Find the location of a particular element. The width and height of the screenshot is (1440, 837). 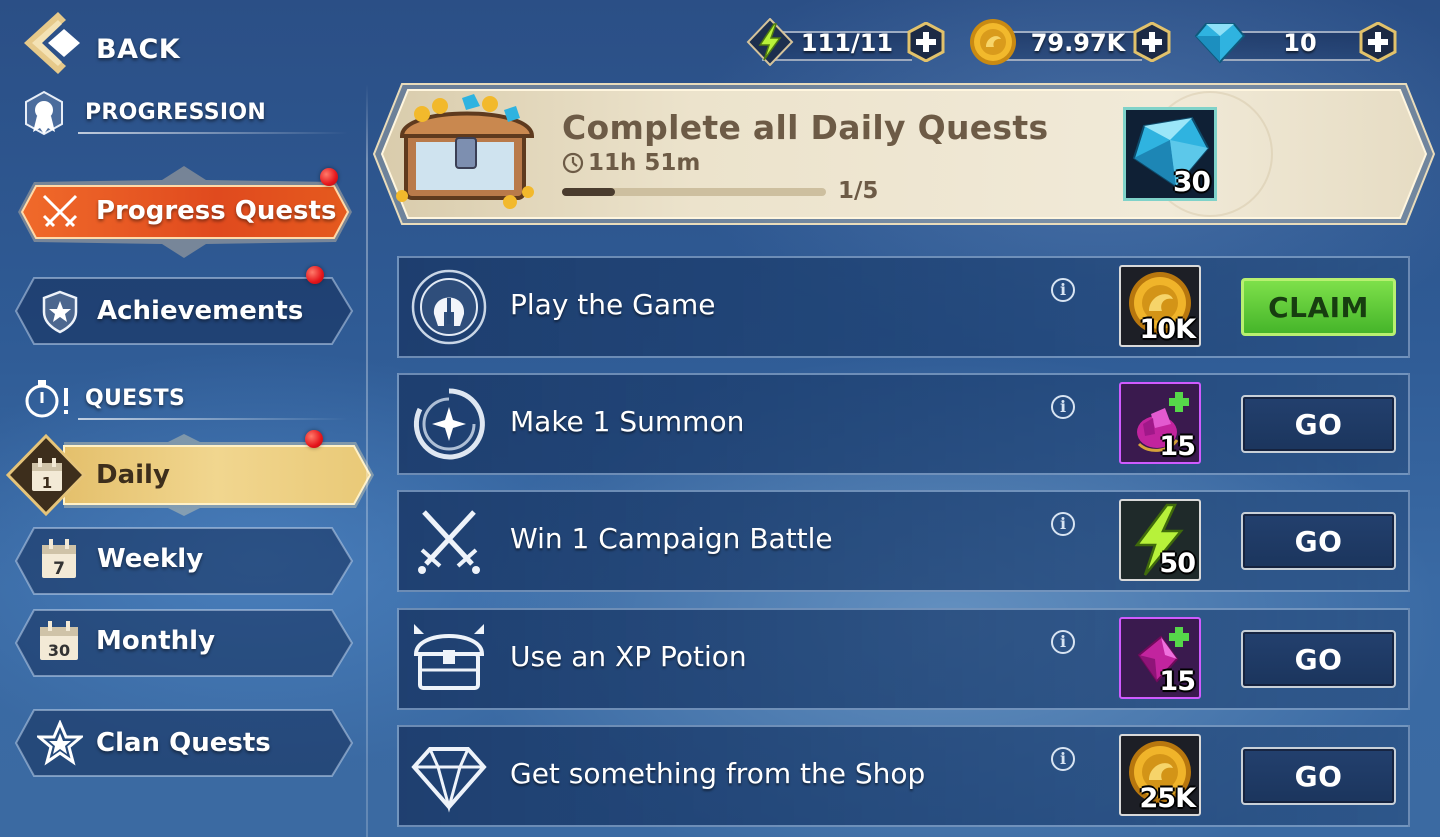

nav-clan-quests-label: Clan Quests is located at coordinates (183, 743).